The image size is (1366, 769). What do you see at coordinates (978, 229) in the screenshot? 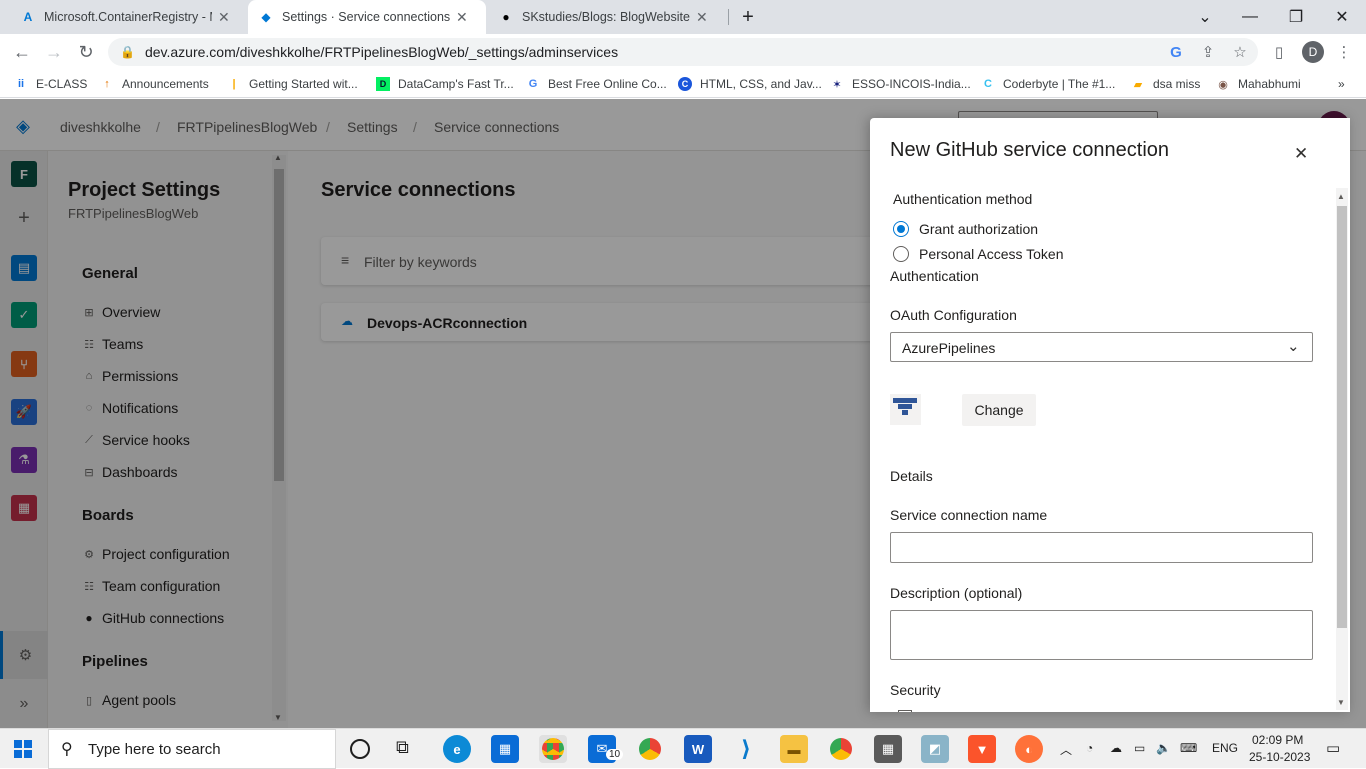
I see `grant-authorization-label: Grant authorization` at bounding box center [978, 229].